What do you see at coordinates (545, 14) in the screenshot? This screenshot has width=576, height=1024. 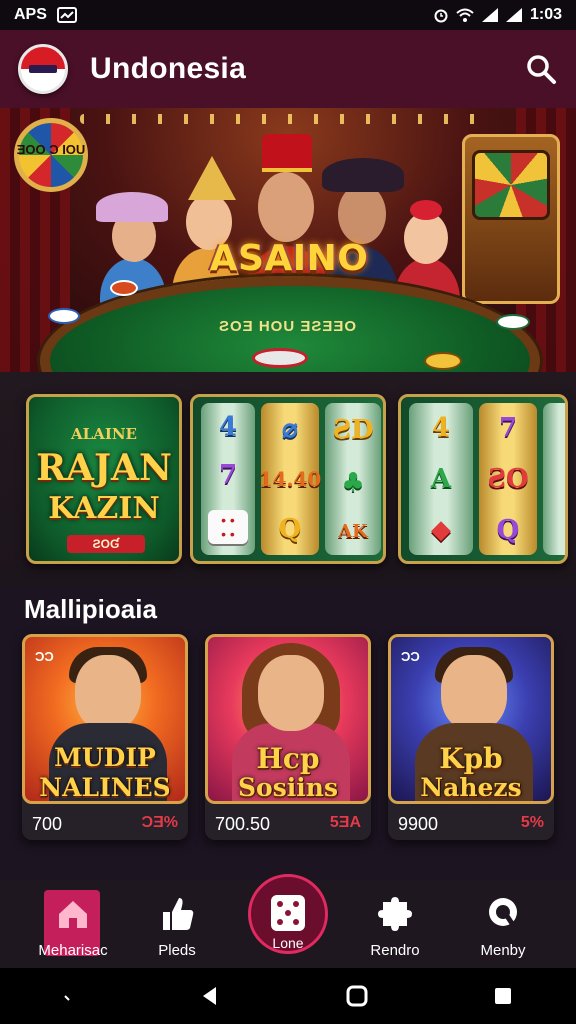 I see `clock: 1:03` at bounding box center [545, 14].